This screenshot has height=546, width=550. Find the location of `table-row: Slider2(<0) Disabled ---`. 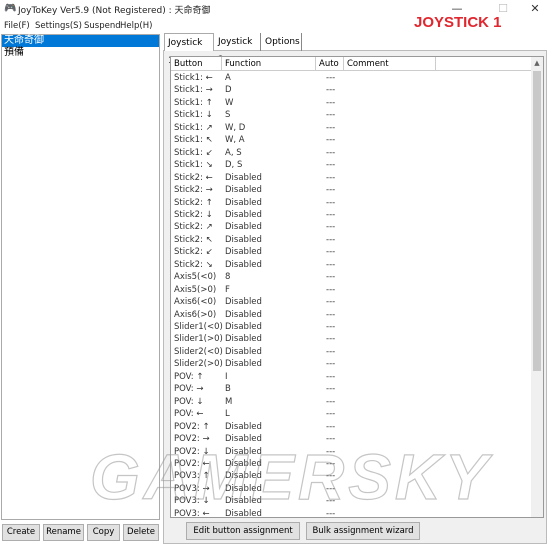

table-row: Slider2(<0) Disabled --- is located at coordinates (351, 352).